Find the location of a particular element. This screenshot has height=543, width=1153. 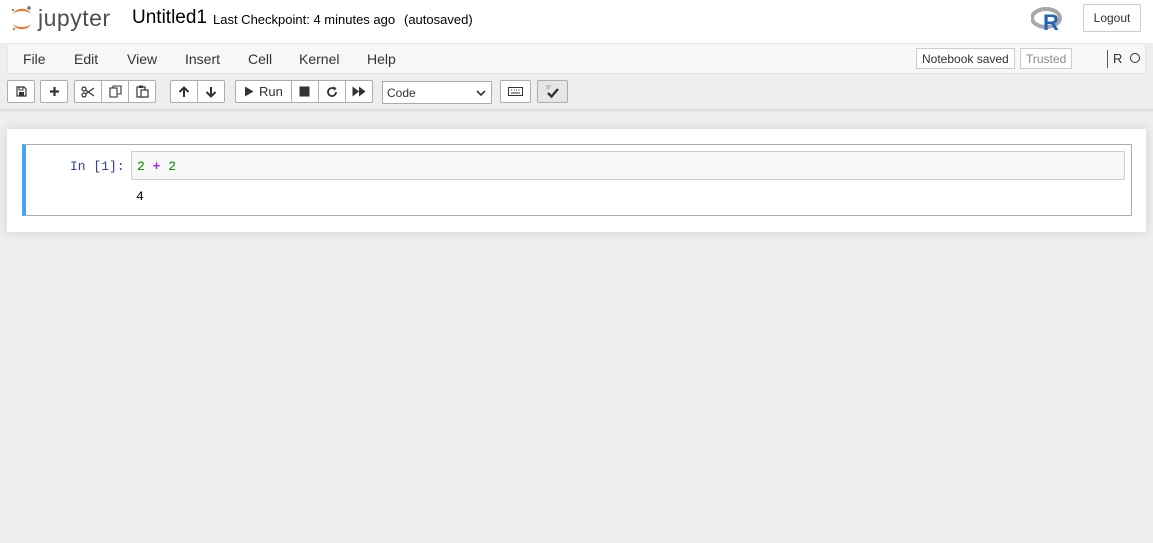

jupyter-logo-icon is located at coordinates (21, 18).